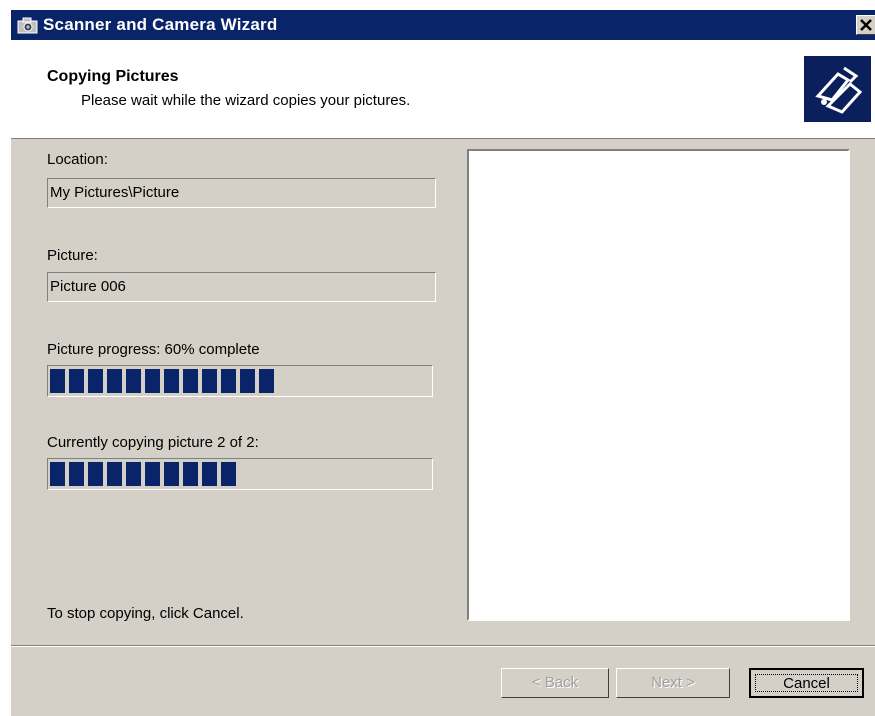  I want to click on cancel-button-label: Cancel, so click(806, 683).